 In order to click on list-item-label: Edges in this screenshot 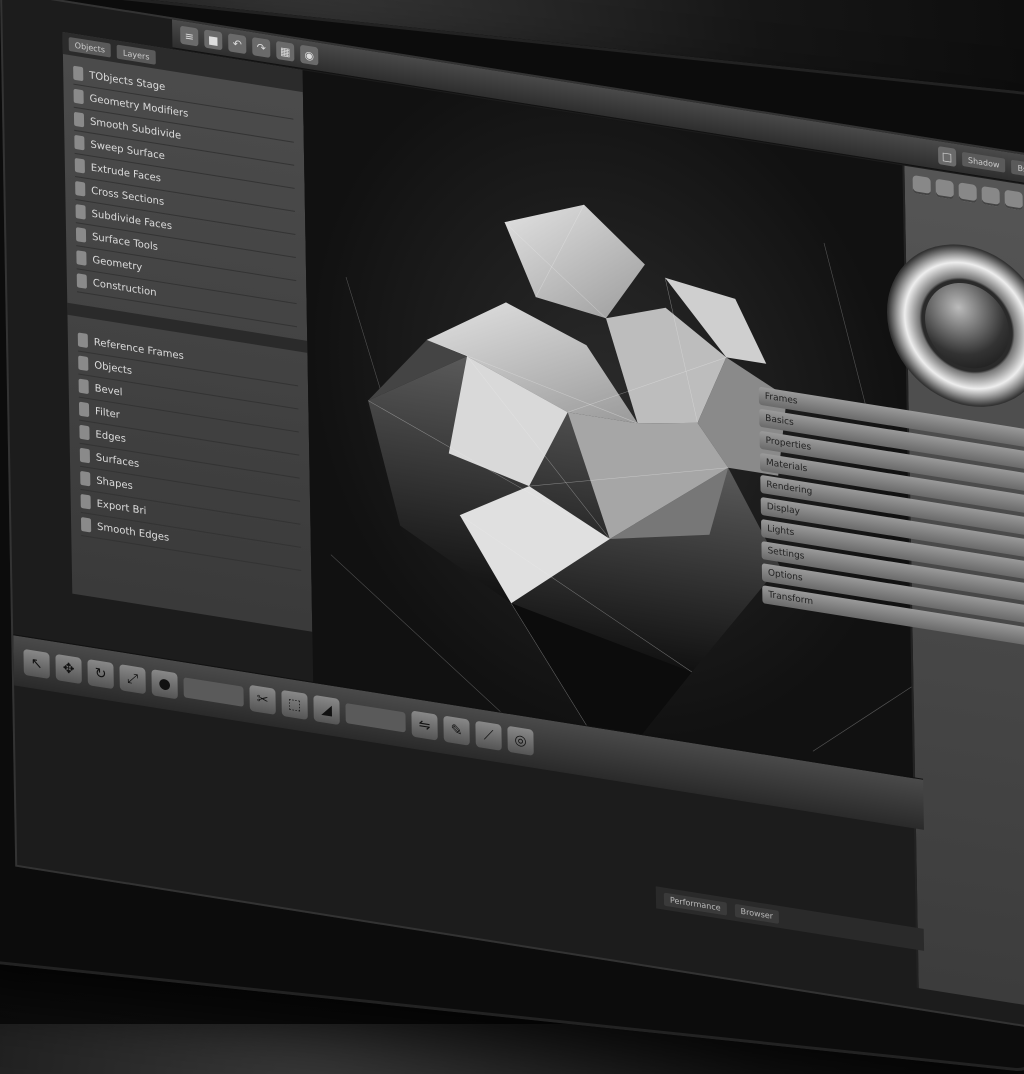, I will do `click(110, 436)`.